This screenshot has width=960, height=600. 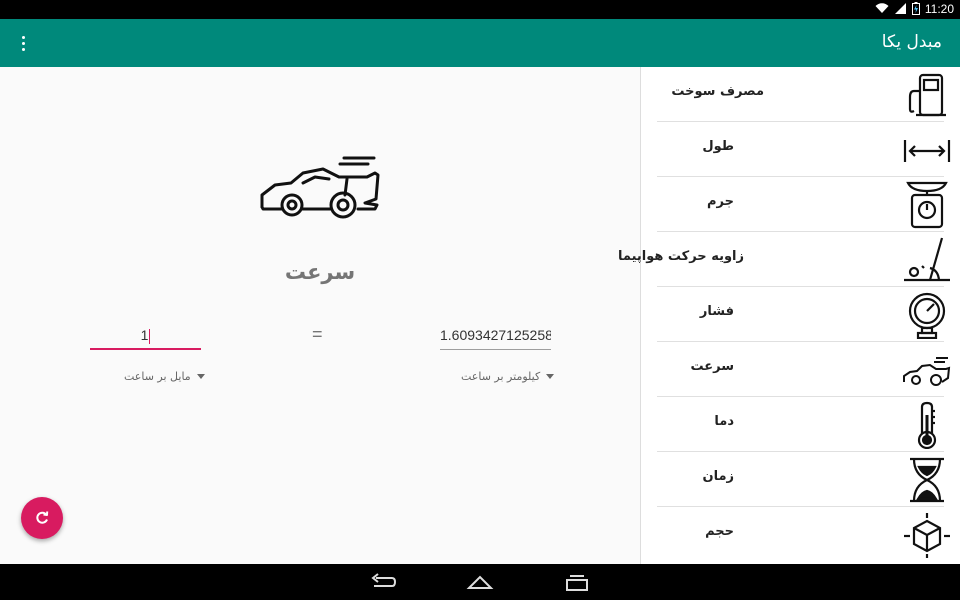 What do you see at coordinates (720, 201) in the screenshot?
I see `sidebar-item-label: جرم` at bounding box center [720, 201].